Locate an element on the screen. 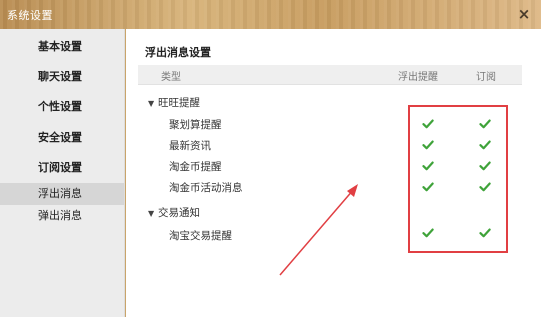  sidebar-item-basic-settings: 基本设置 is located at coordinates (62, 47).